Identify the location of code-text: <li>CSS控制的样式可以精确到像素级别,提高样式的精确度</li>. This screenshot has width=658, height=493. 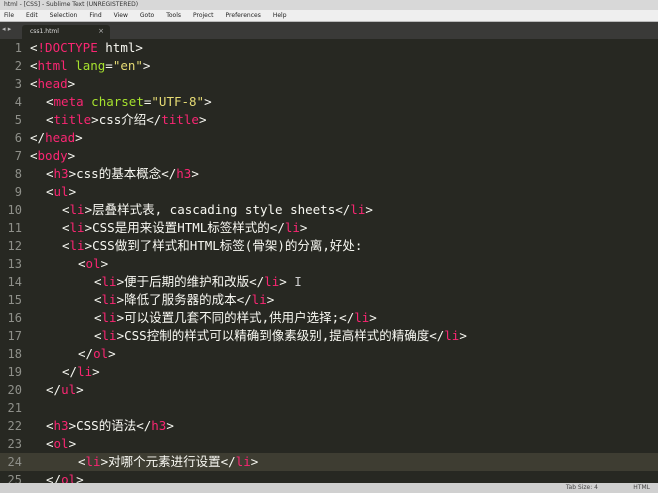
(280, 336).